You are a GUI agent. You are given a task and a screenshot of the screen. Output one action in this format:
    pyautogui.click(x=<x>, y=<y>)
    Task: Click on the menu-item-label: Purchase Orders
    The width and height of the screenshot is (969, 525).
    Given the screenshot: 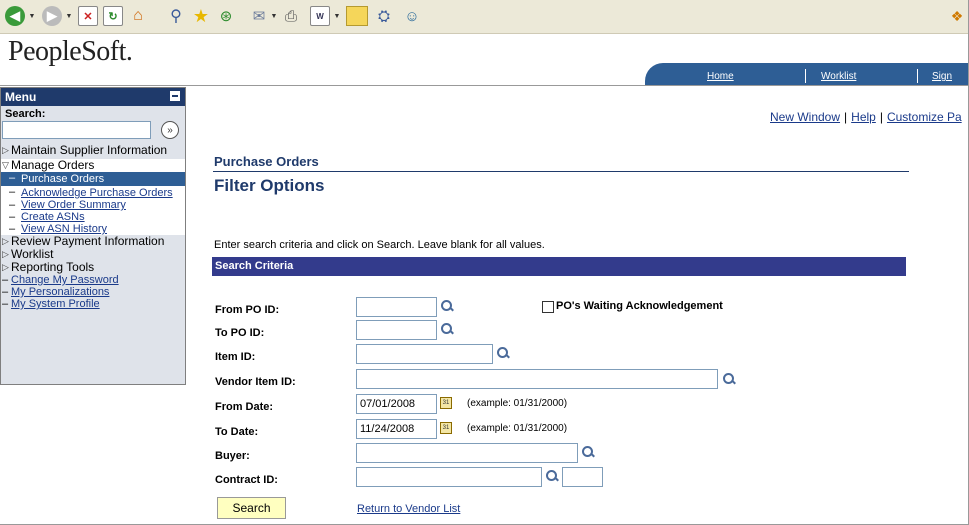 What is the action you would take?
    pyautogui.click(x=63, y=179)
    